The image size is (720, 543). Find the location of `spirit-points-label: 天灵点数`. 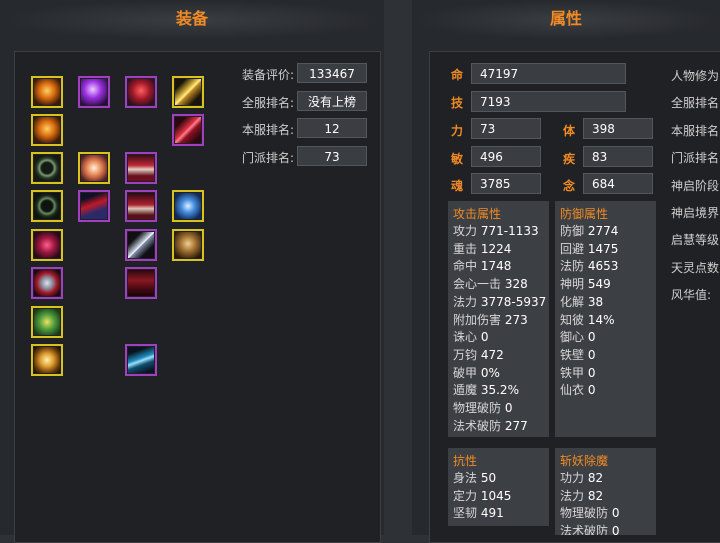

spirit-points-label: 天灵点数 is located at coordinates (695, 268).